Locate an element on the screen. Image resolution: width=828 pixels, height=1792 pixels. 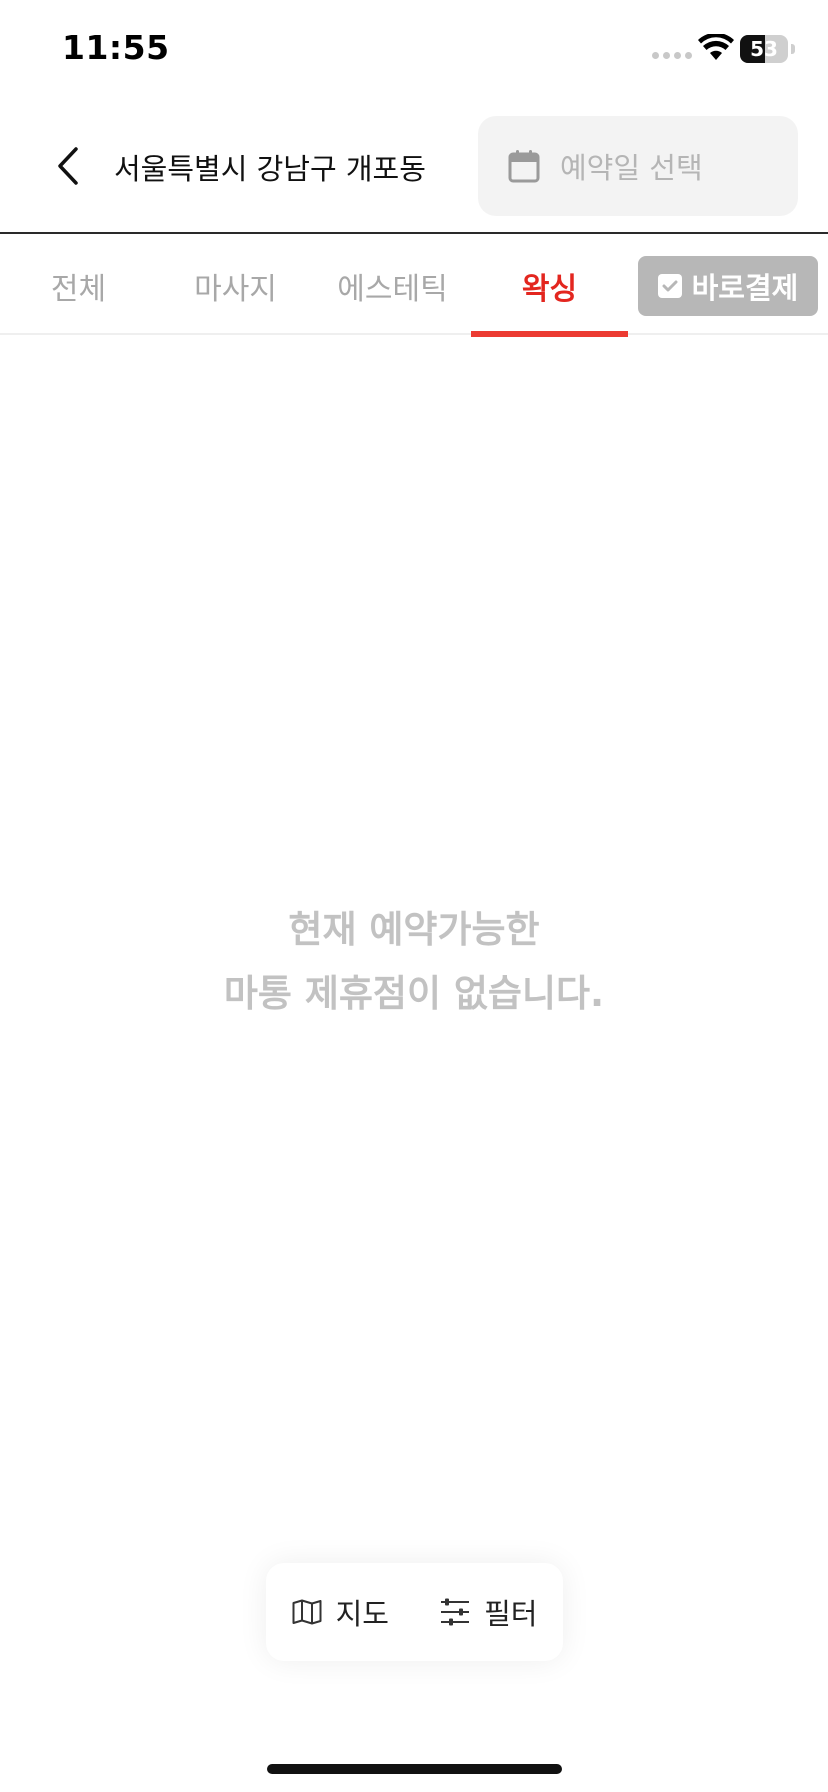
wifi-icon is located at coordinates (716, 47).